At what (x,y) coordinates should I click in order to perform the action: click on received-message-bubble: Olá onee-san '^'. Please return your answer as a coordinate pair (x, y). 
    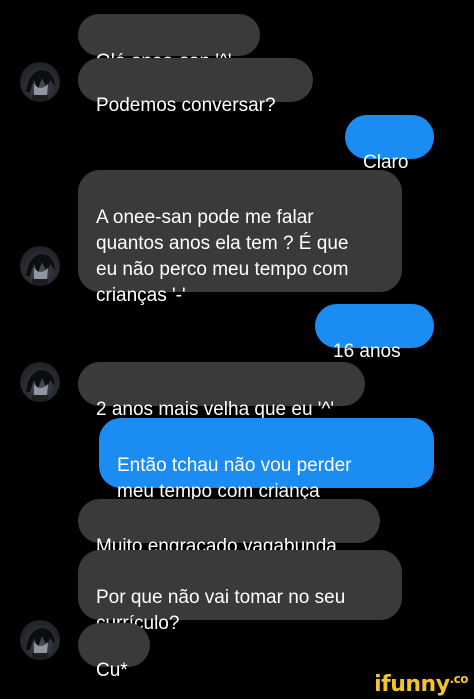
    Looking at the image, I should click on (169, 43).